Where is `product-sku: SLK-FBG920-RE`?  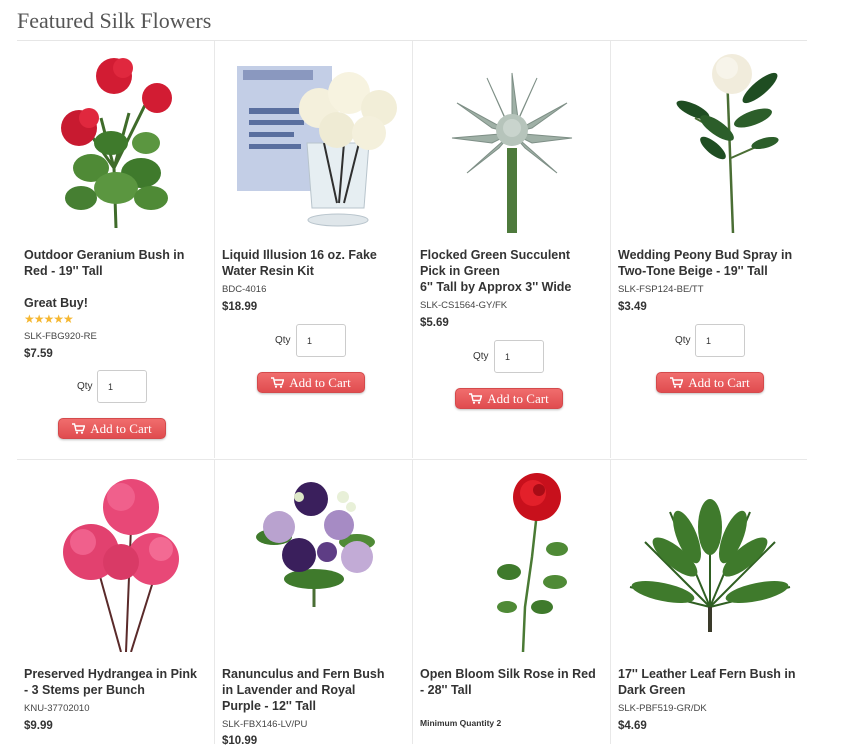 product-sku: SLK-FBG920-RE is located at coordinates (60, 336).